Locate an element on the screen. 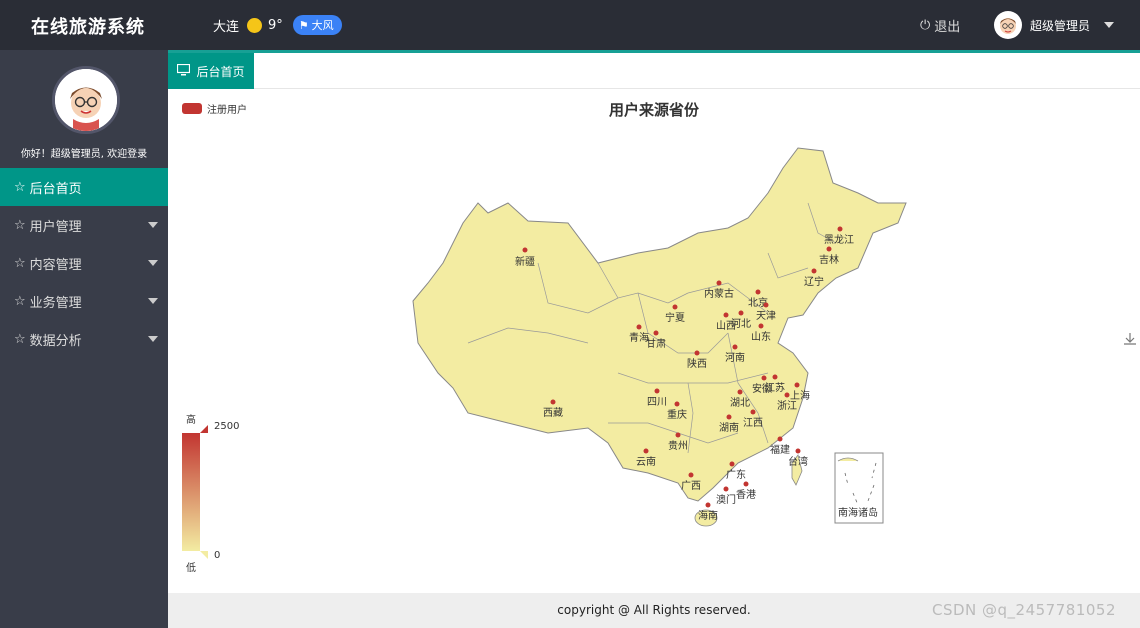 The height and width of the screenshot is (628, 1140). top-bar: 在线旅游系统 大连 9° ⚑ 大风 ⏻ 退出 超级管理员 is located at coordinates (570, 26).